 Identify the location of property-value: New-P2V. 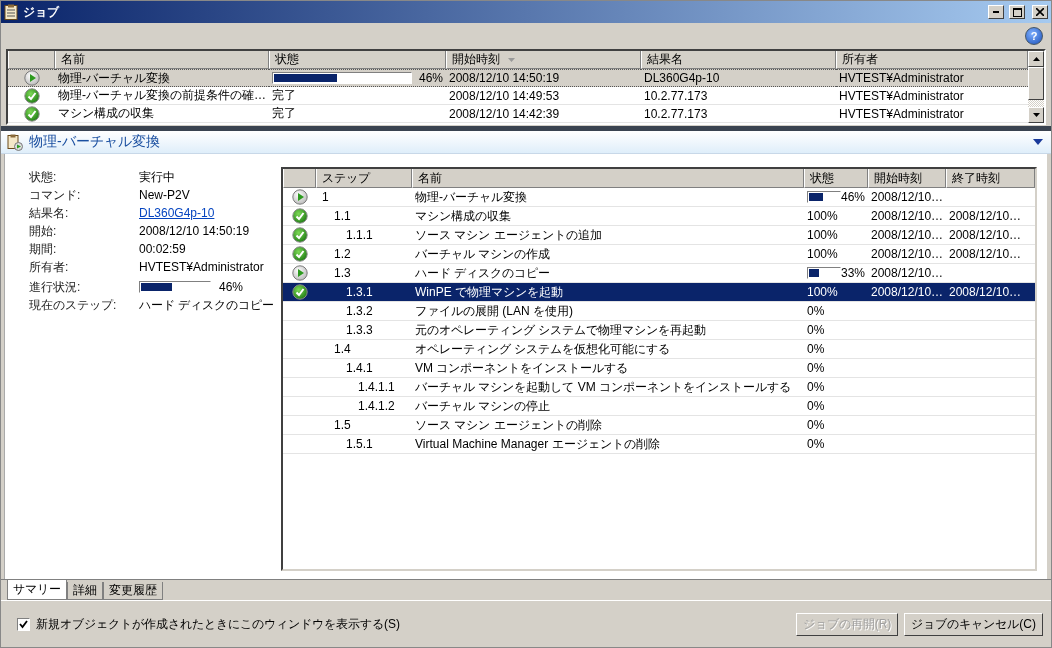
(164, 195).